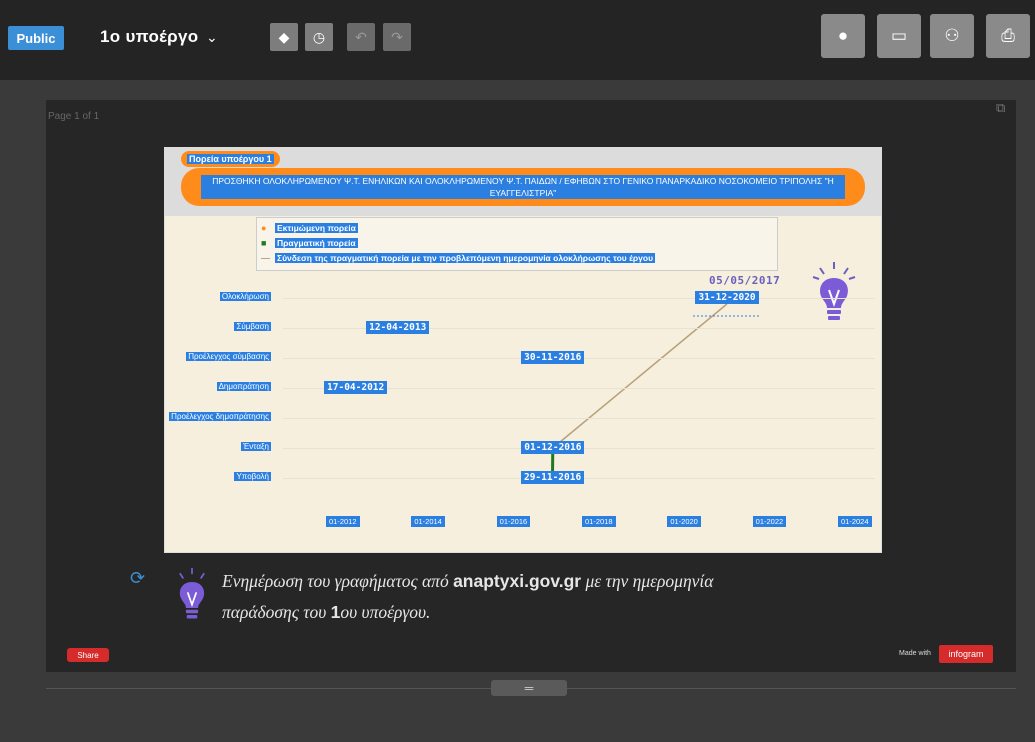 The height and width of the screenshot is (742, 1035). I want to click on caption-text: ου υποέργου., so click(385, 612).